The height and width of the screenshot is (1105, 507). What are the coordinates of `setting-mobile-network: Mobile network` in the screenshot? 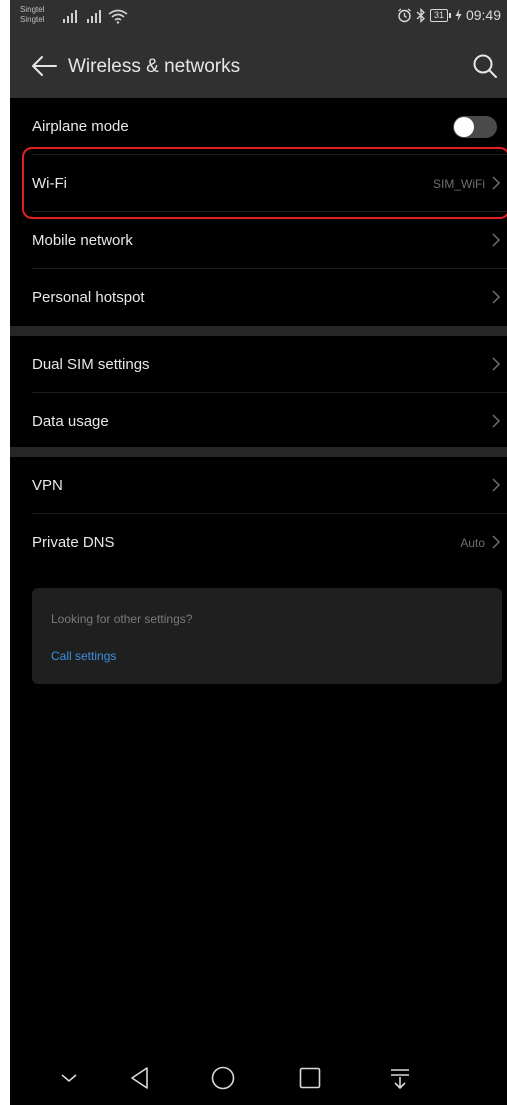 It's located at (258, 240).